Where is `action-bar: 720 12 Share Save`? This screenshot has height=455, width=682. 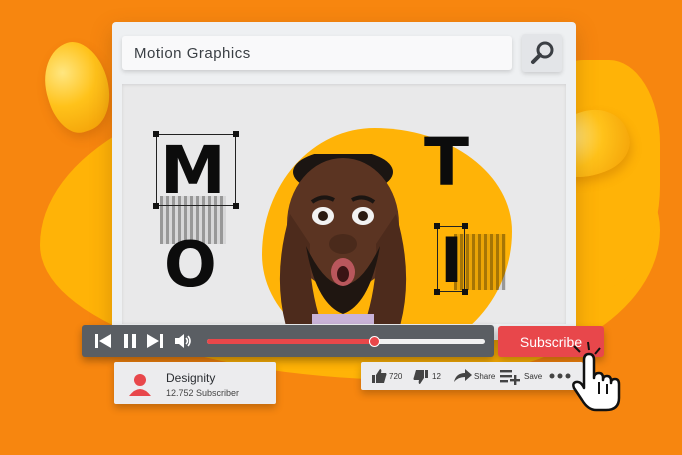
action-bar: 720 12 Share Save is located at coordinates (472, 376).